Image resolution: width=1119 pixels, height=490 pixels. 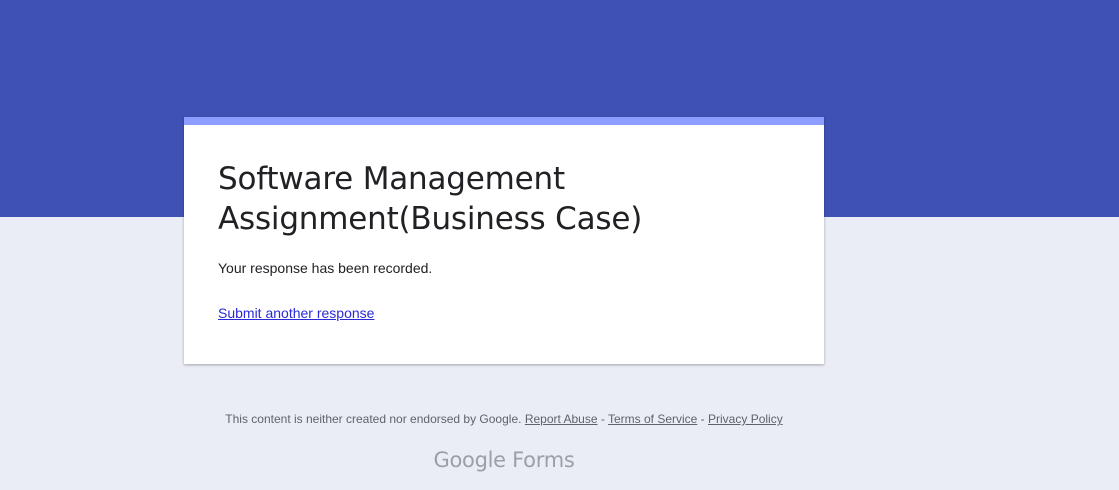 What do you see at coordinates (561, 419) in the screenshot?
I see `report-abuse-link: Report Abuse` at bounding box center [561, 419].